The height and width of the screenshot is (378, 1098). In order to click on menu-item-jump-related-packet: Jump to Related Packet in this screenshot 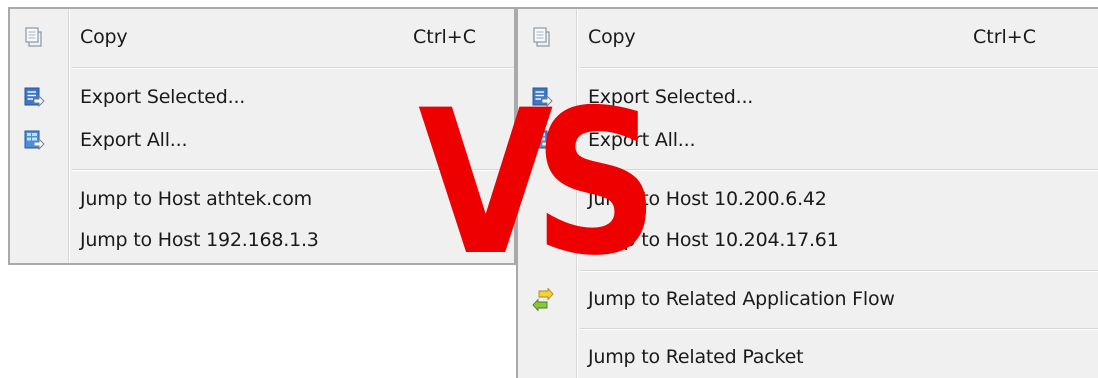, I will do `click(808, 357)`.